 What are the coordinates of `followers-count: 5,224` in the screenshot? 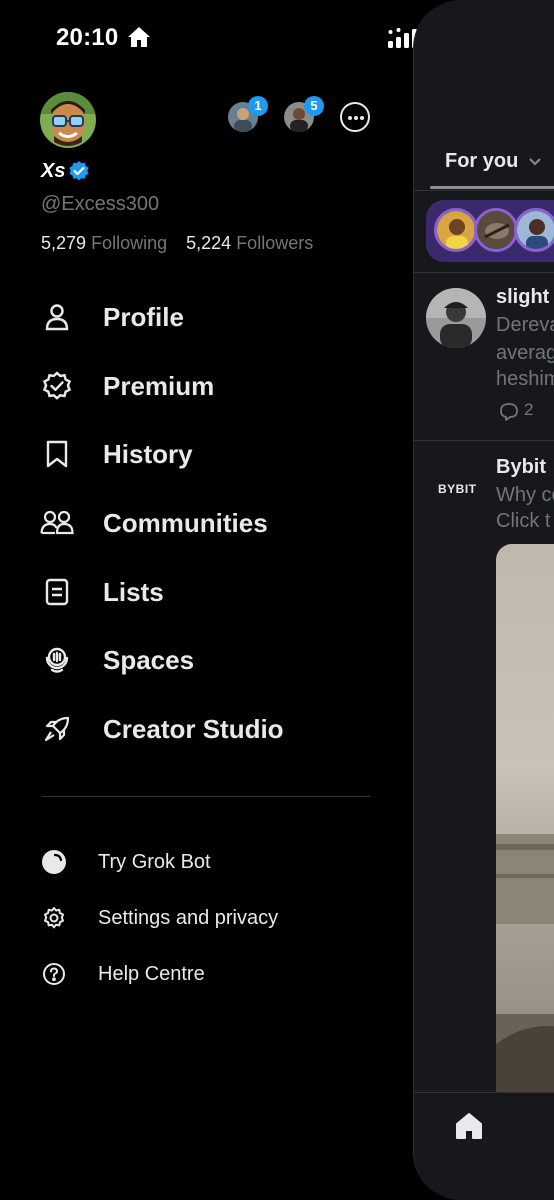 It's located at (208, 243).